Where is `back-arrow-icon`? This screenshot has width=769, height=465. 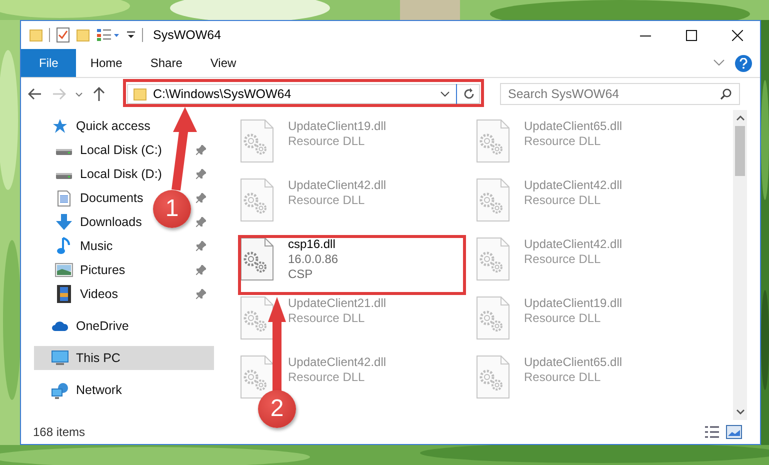 back-arrow-icon is located at coordinates (35, 94).